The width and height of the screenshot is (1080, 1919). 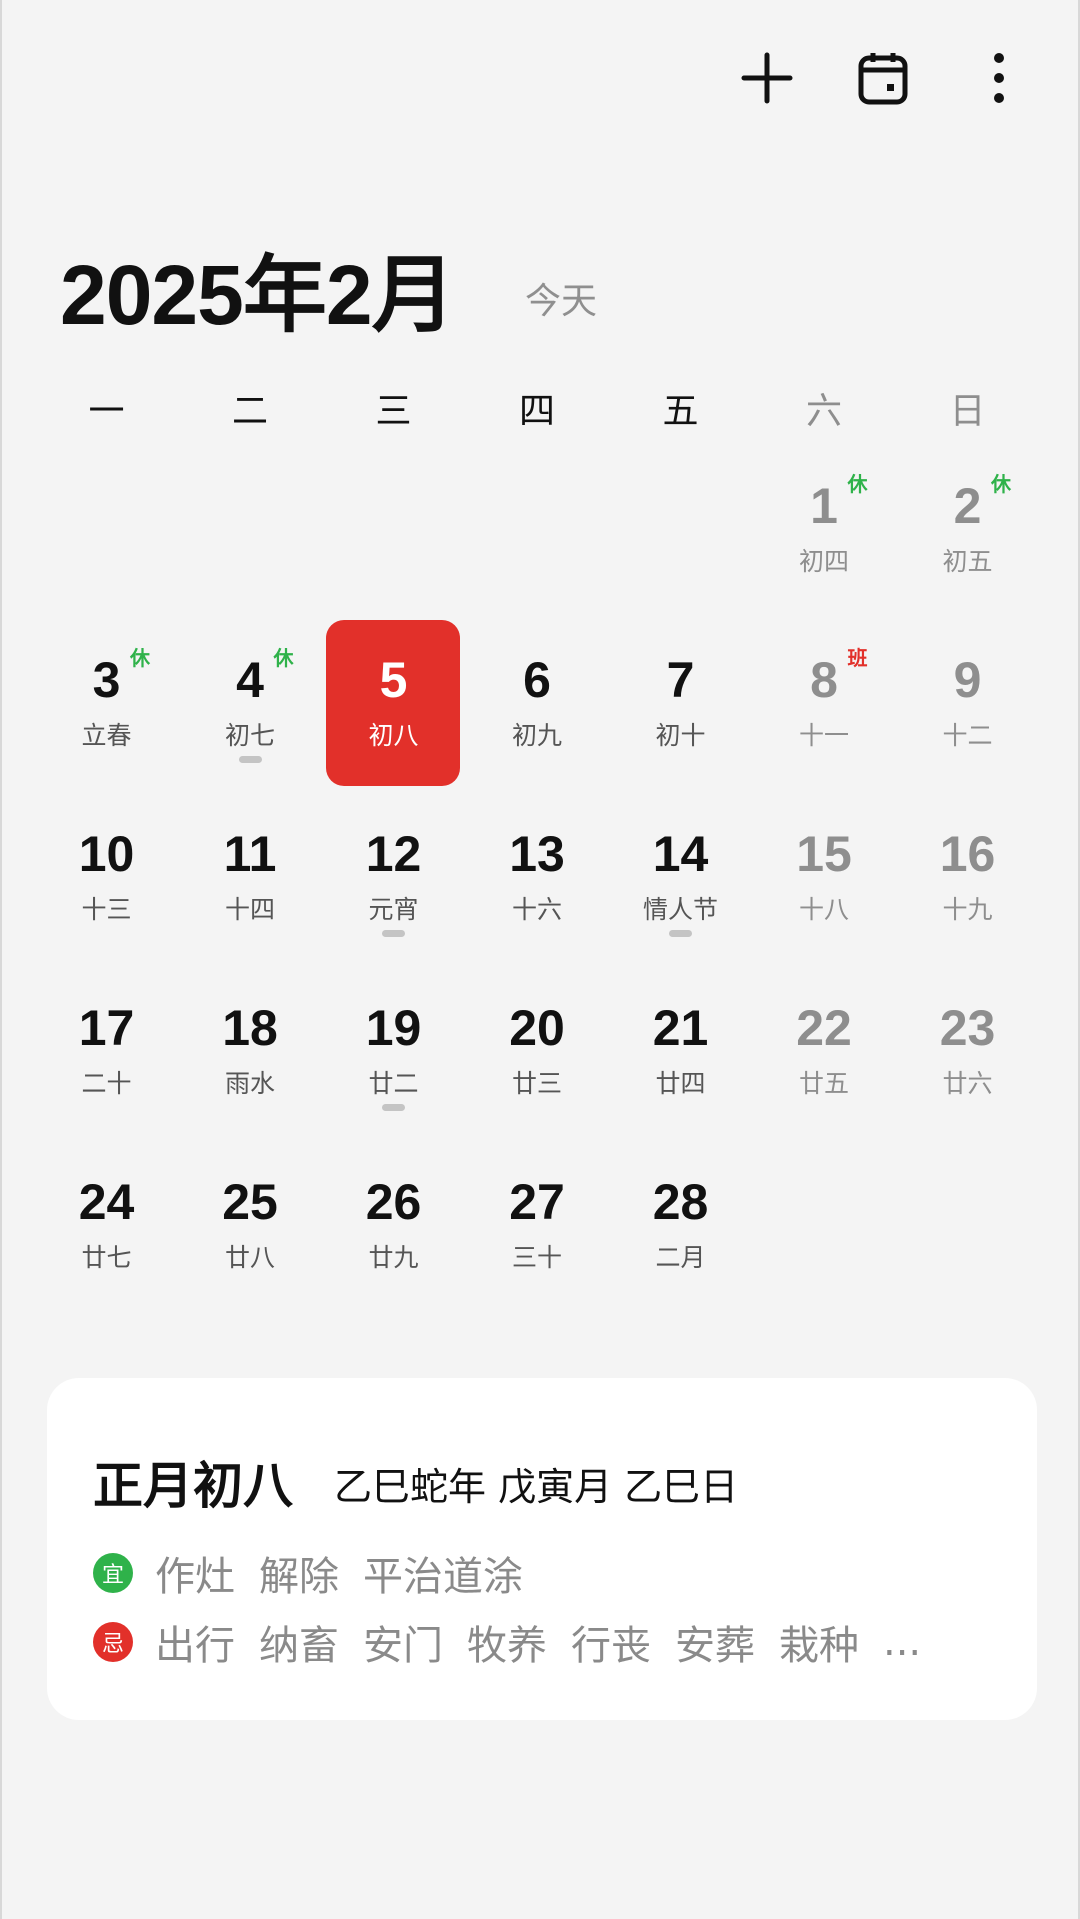 I want to click on day-cell: 4 初七 休, so click(x=250, y=735).